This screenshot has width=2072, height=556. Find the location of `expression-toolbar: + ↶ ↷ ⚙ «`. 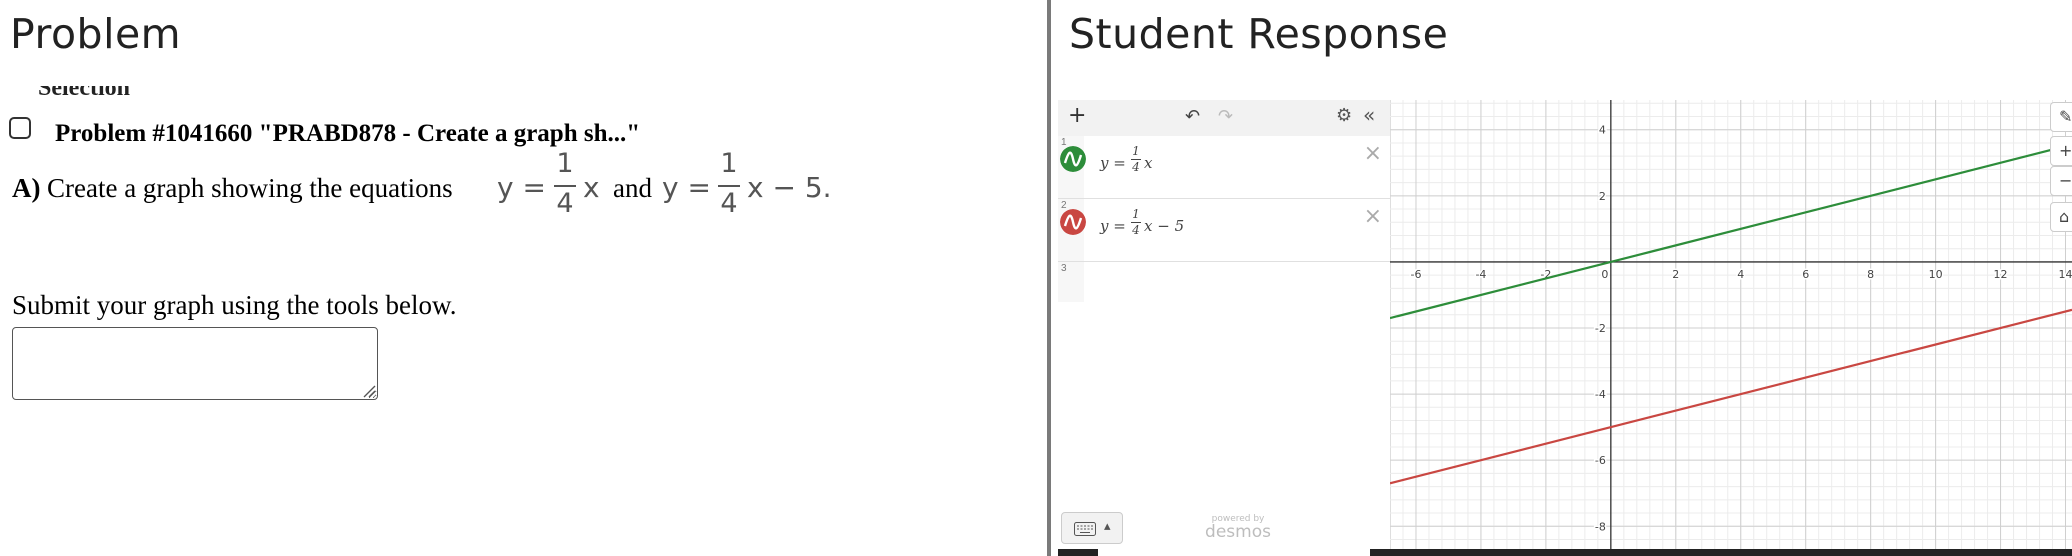

expression-toolbar: + ↶ ↷ ⚙ « is located at coordinates (1224, 118).